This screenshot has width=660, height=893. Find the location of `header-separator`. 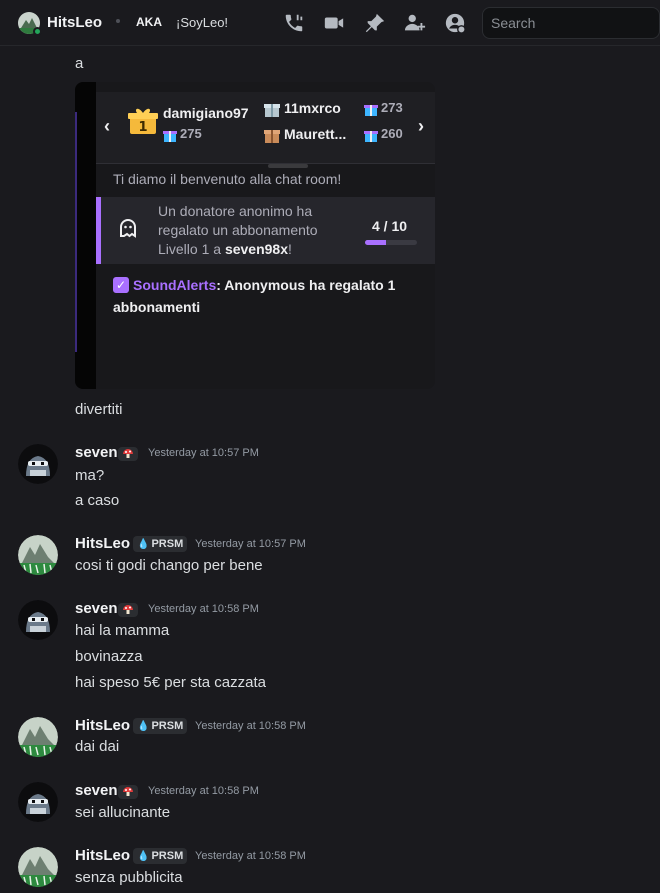

header-separator is located at coordinates (118, 21).